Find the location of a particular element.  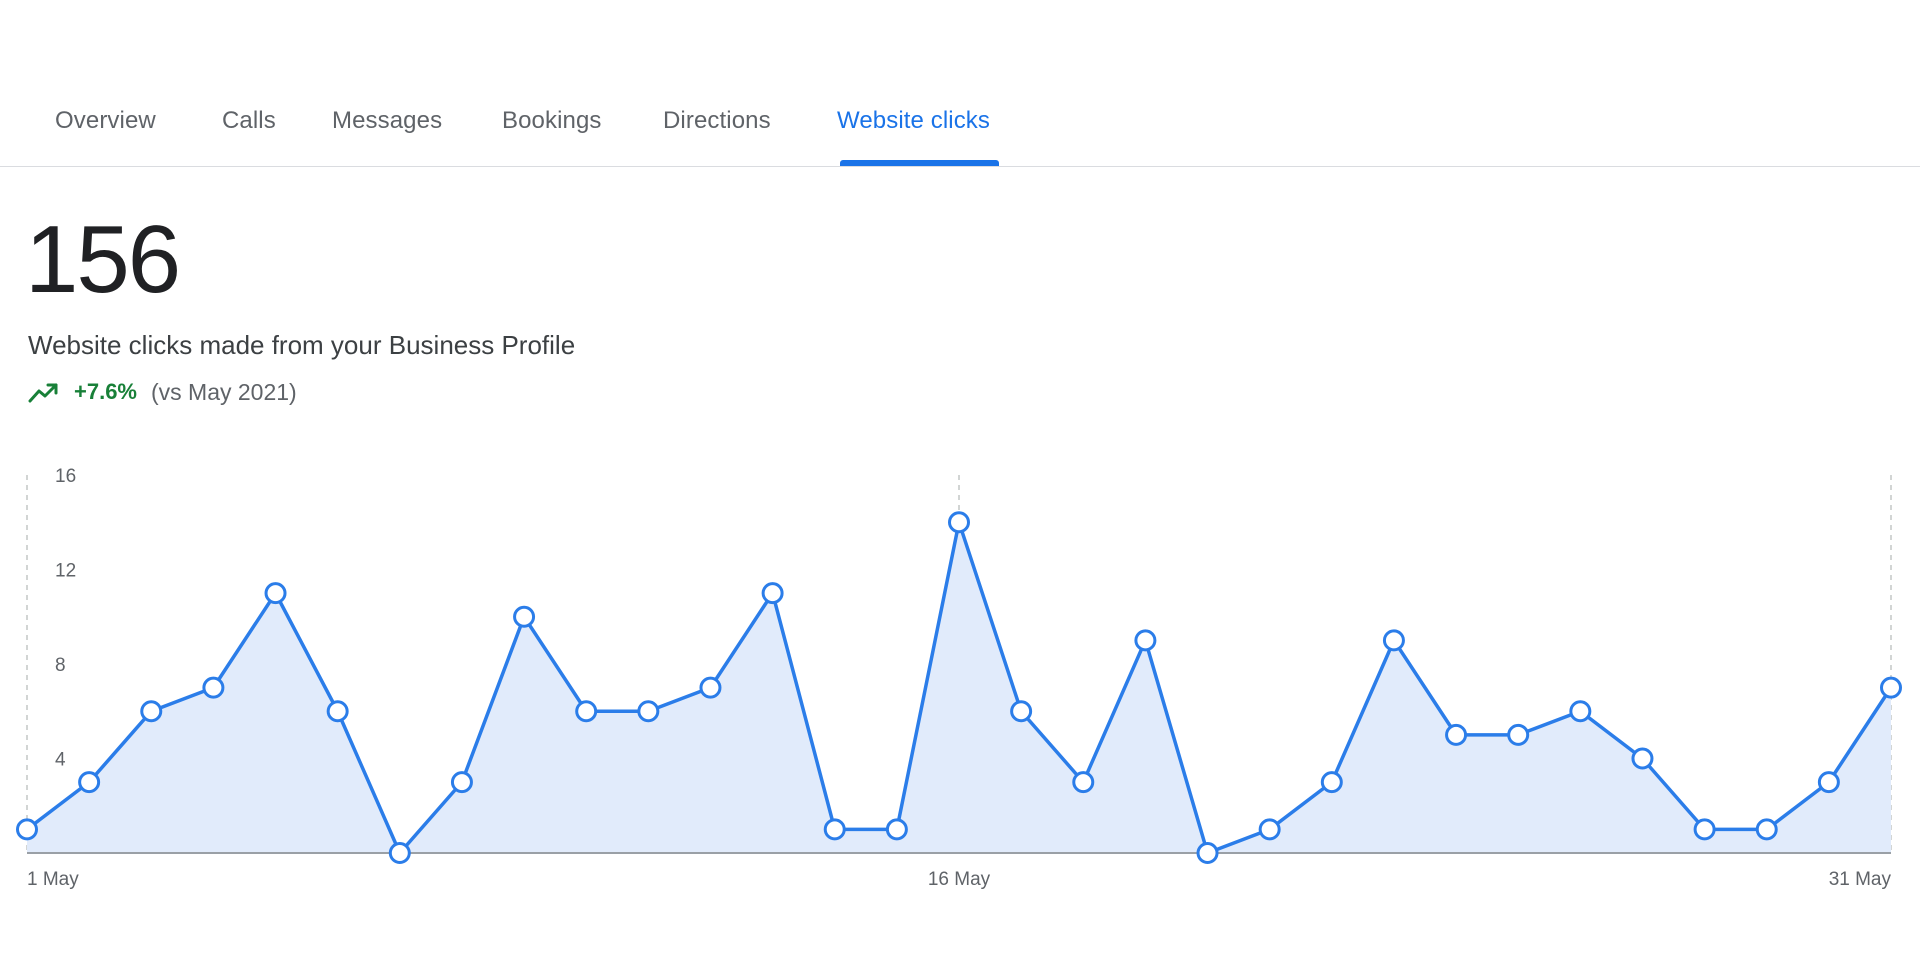

x-tick-label-2: 31 May is located at coordinates (1860, 879).